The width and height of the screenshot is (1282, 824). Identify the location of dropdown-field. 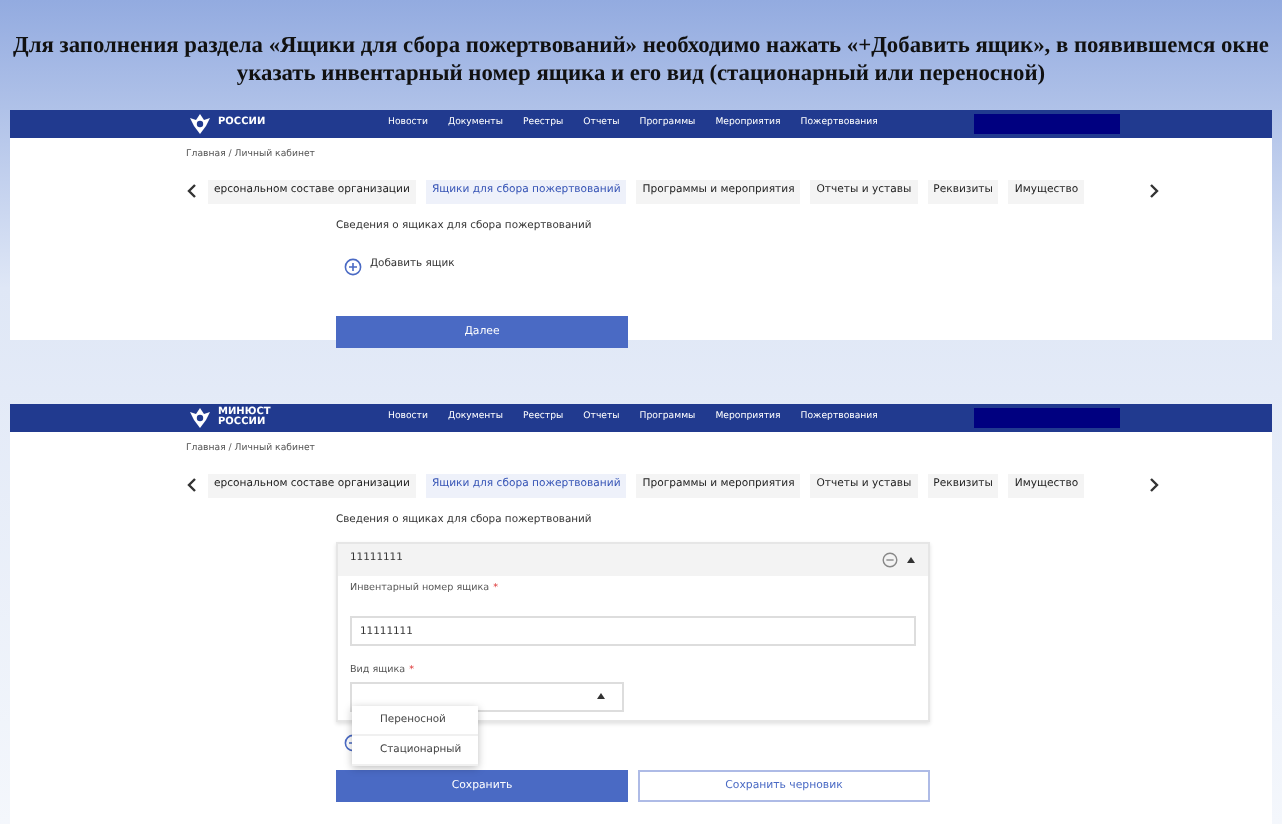
(487, 696).